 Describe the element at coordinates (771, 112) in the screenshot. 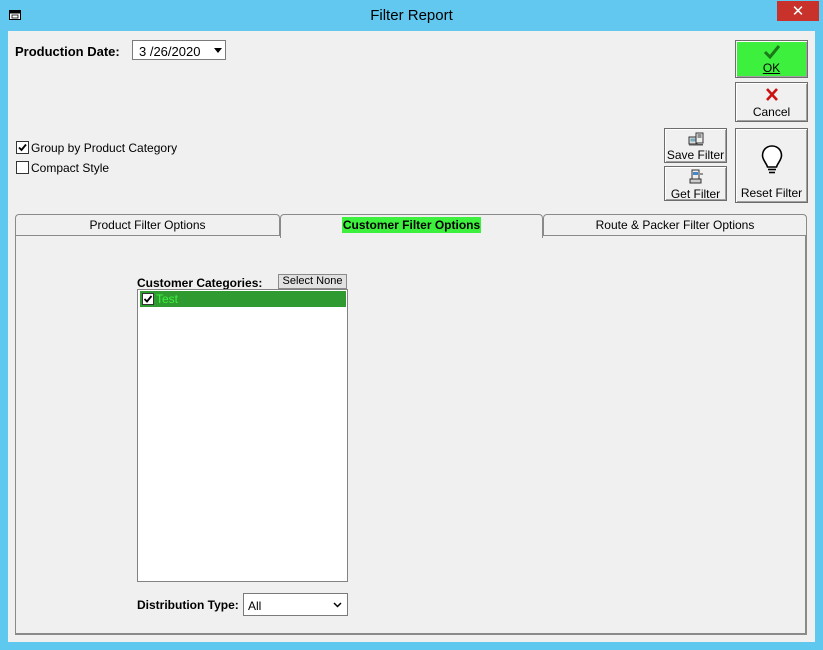

I see `cancel-label: Cancel` at that location.